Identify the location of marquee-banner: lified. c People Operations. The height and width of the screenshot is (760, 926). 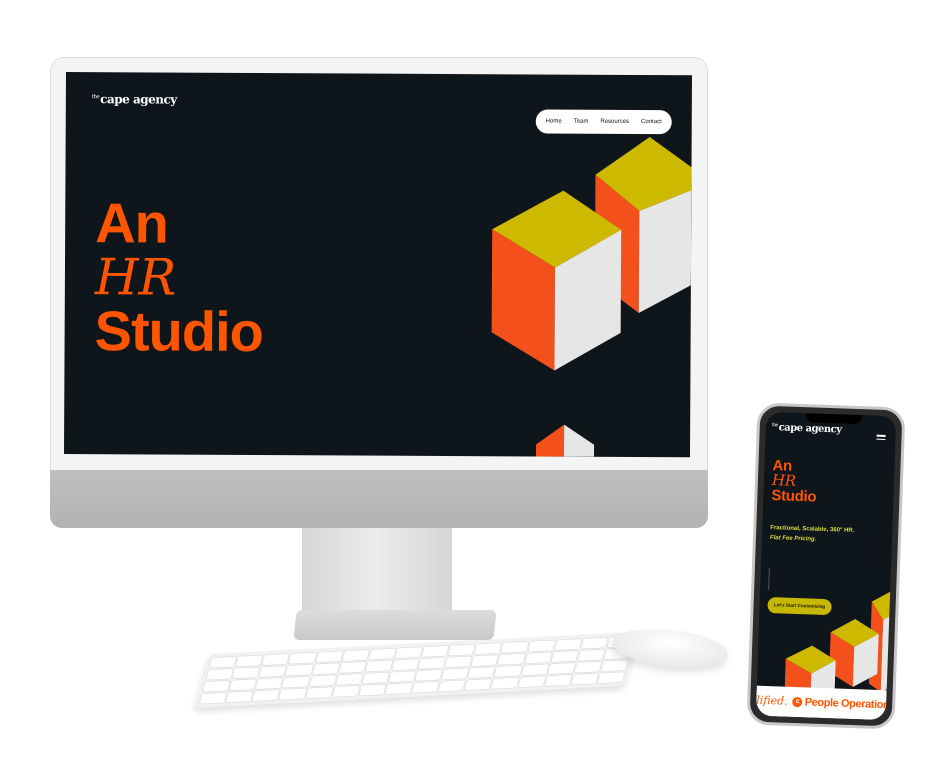
(821, 703).